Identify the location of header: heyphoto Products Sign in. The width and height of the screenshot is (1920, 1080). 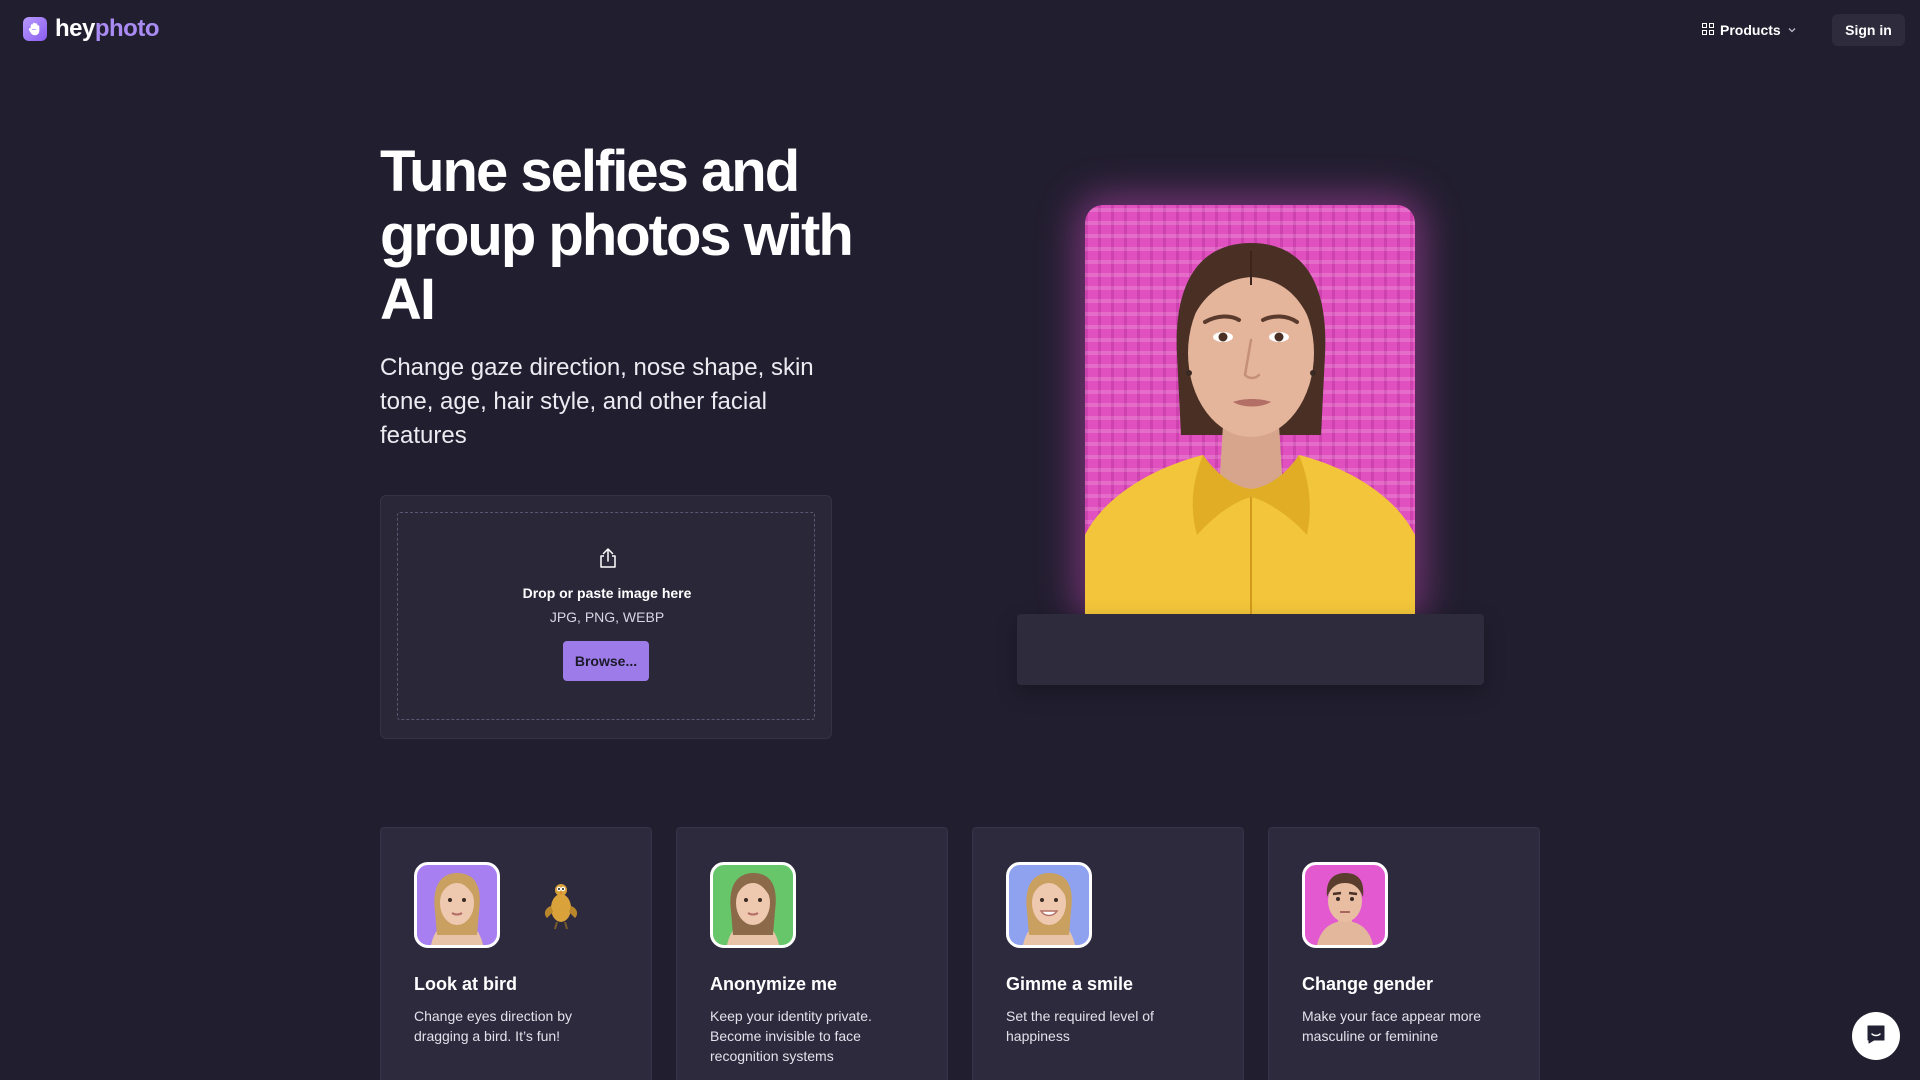
(960, 30).